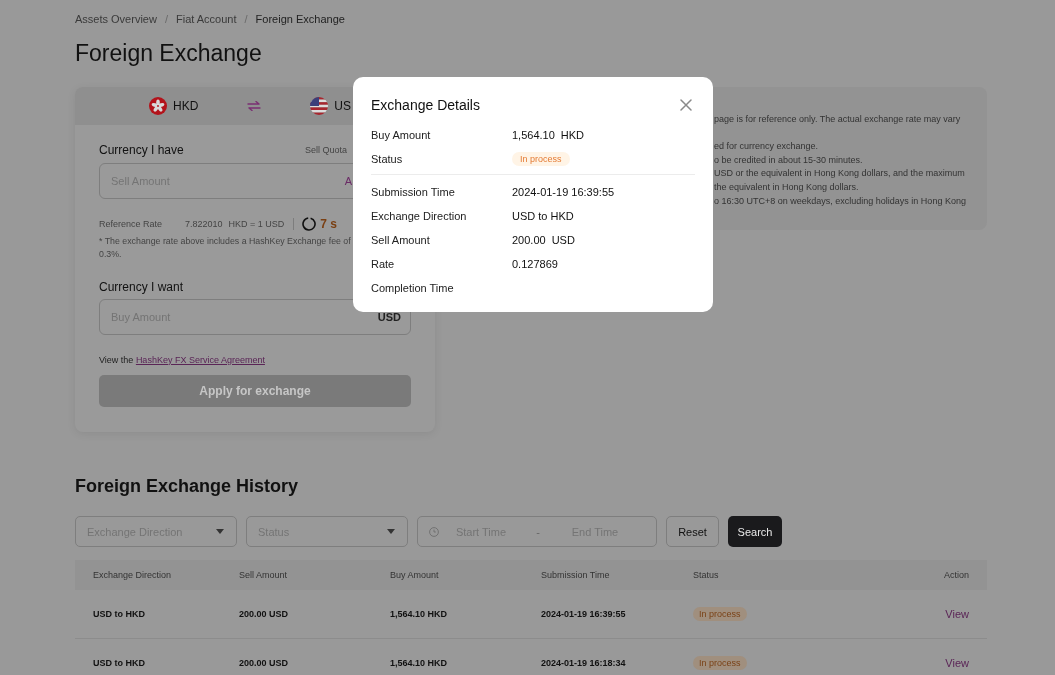 The height and width of the screenshot is (675, 1055). I want to click on table-cell-text: 2024-01-19 16:39:55, so click(584, 614).